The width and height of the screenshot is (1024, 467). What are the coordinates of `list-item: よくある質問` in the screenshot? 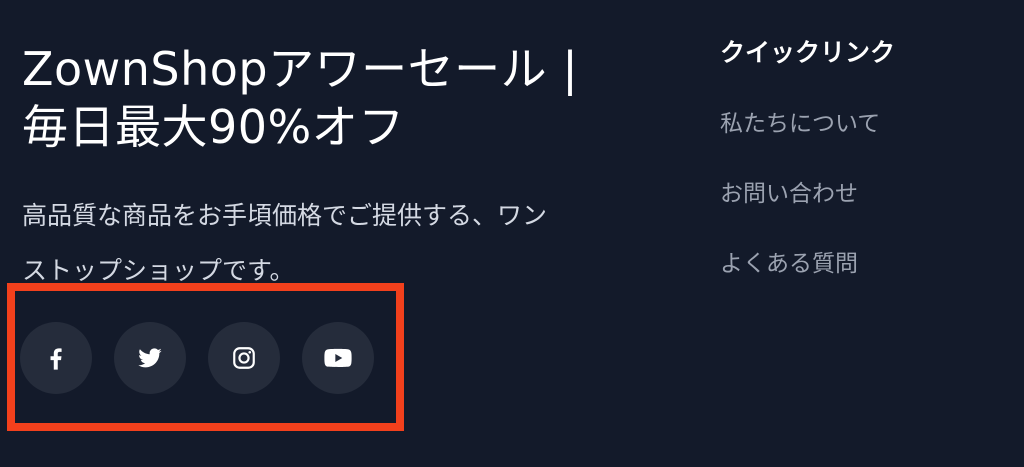 It's located at (807, 265).